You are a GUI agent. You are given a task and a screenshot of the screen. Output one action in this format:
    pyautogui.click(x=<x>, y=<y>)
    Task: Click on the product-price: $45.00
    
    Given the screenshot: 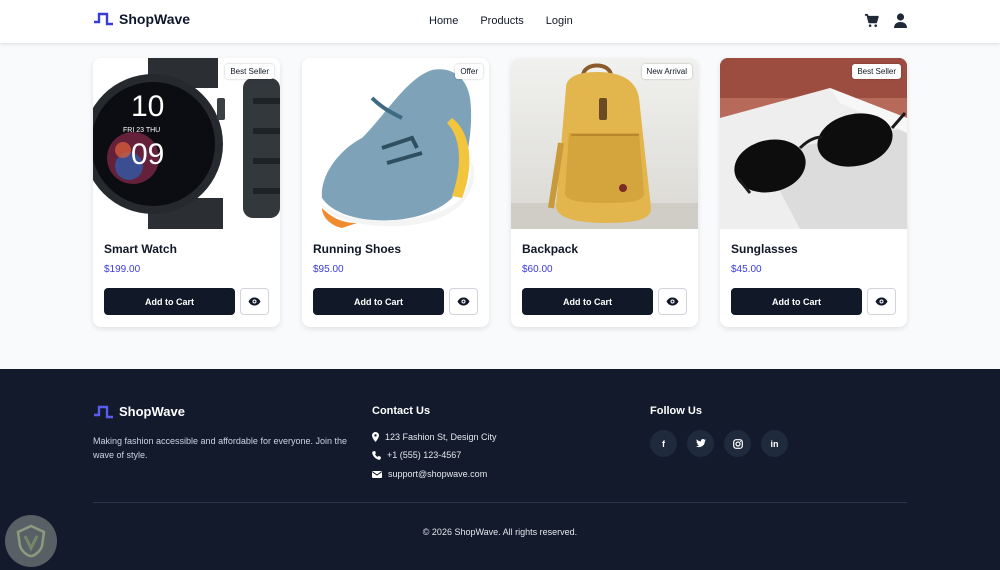 What is the action you would take?
    pyautogui.click(x=746, y=269)
    